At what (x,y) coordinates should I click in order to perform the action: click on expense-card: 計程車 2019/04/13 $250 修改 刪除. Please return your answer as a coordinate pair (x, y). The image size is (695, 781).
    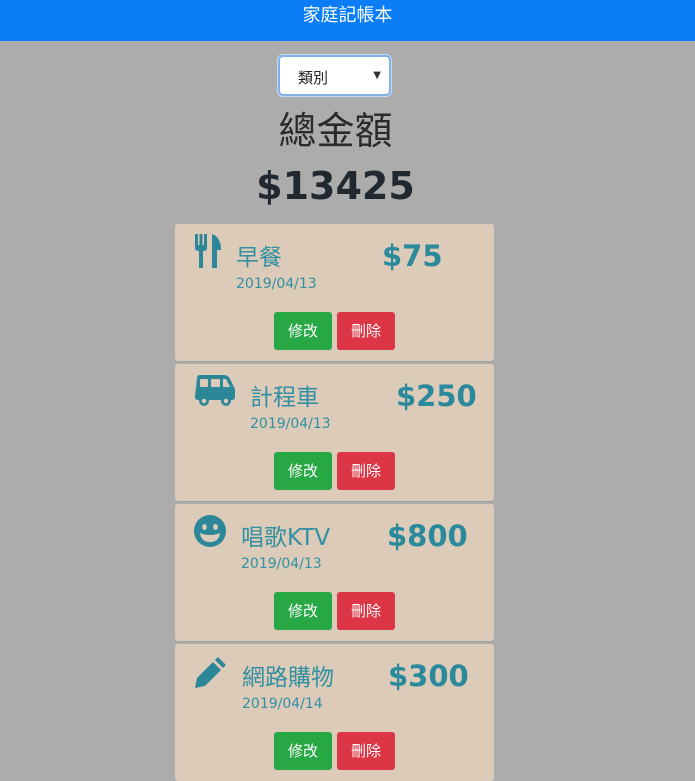
    Looking at the image, I should click on (334, 432).